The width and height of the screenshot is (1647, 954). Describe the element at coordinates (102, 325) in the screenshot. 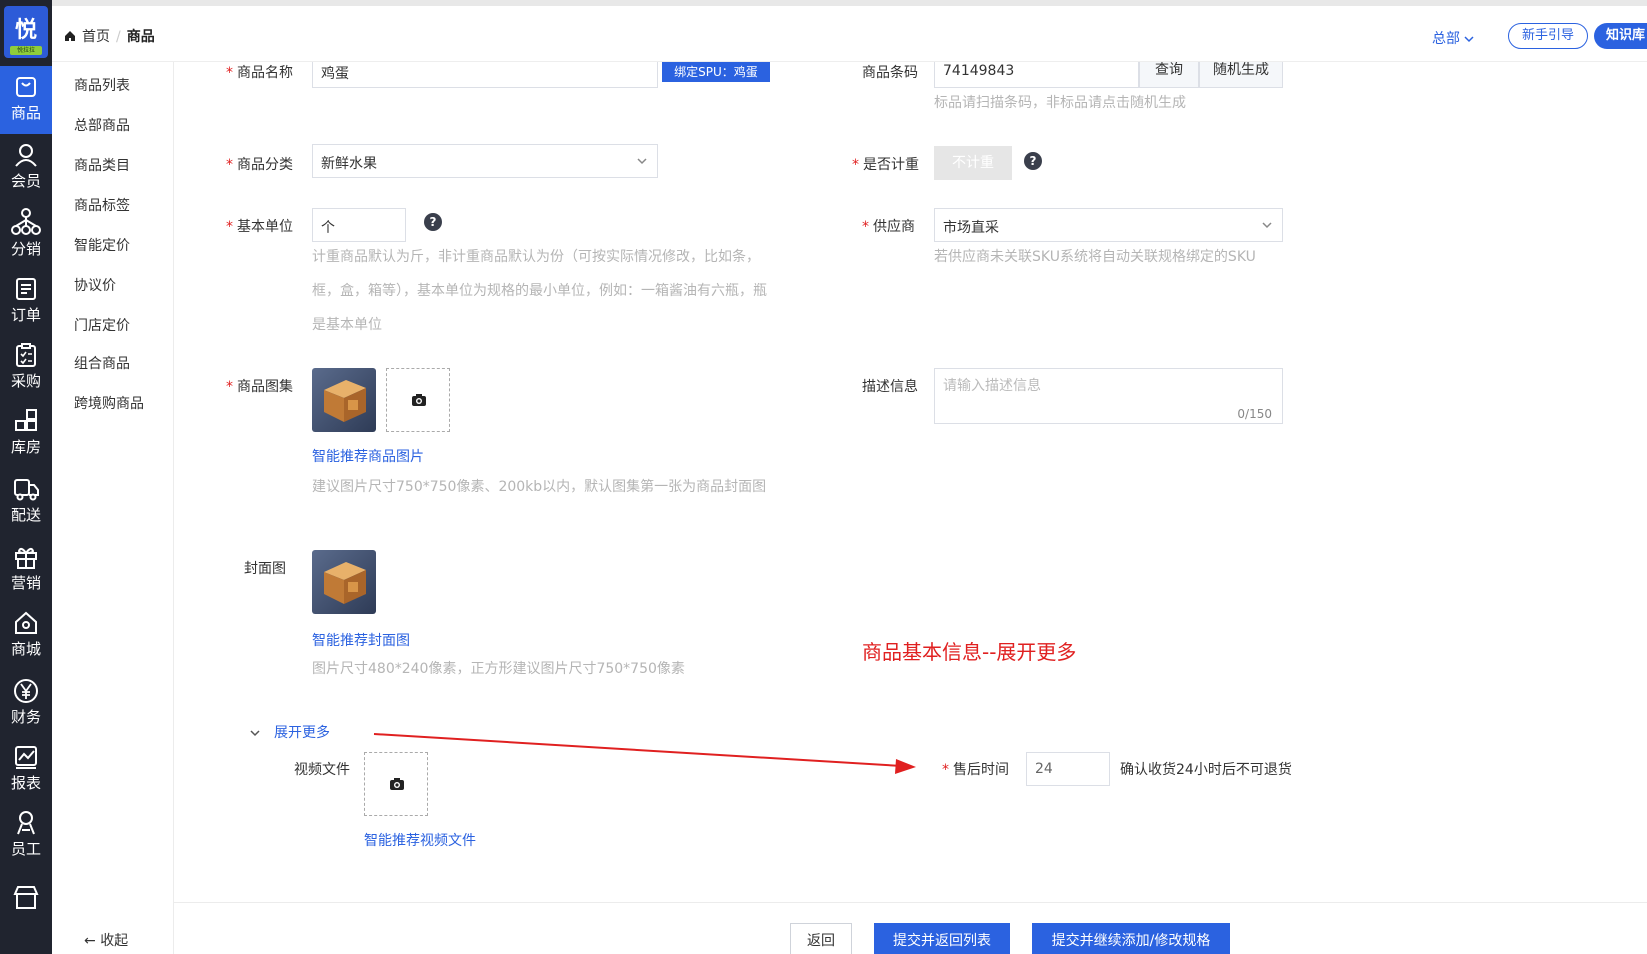

I see `submenu-item: 门店定价` at that location.